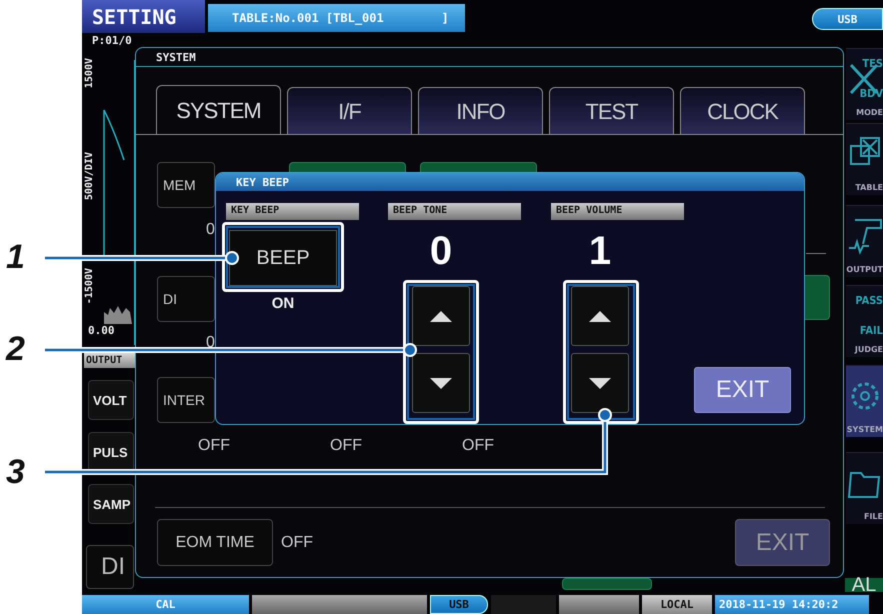  What do you see at coordinates (792, 604) in the screenshot?
I see `date-time: 2018-11-19 14:20:2` at bounding box center [792, 604].